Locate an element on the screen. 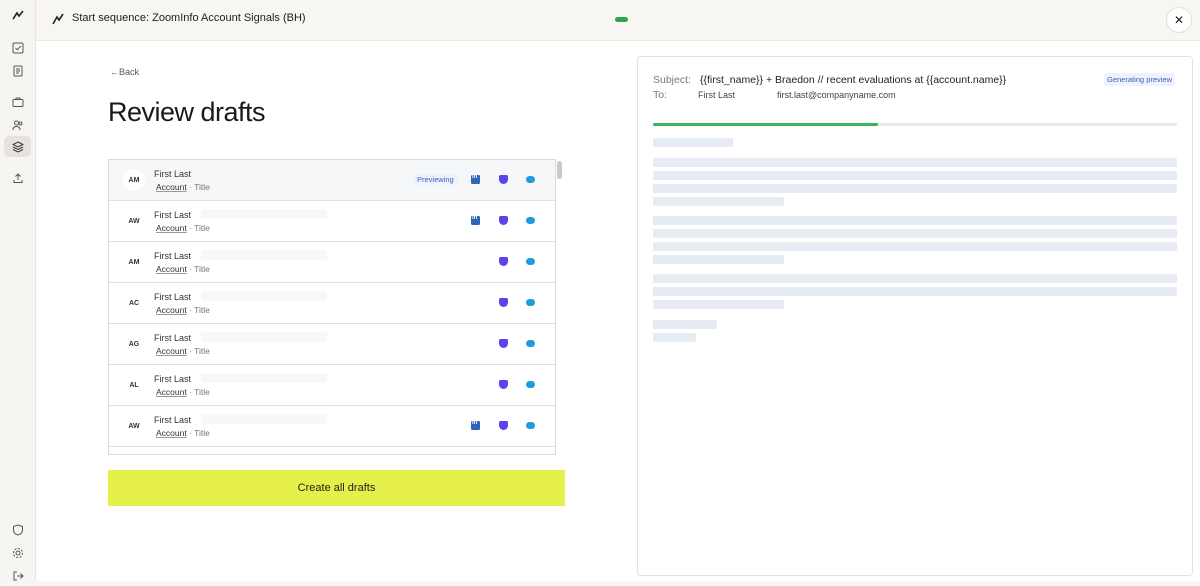 The height and width of the screenshot is (586, 1200). avatar: AC is located at coordinates (134, 303).